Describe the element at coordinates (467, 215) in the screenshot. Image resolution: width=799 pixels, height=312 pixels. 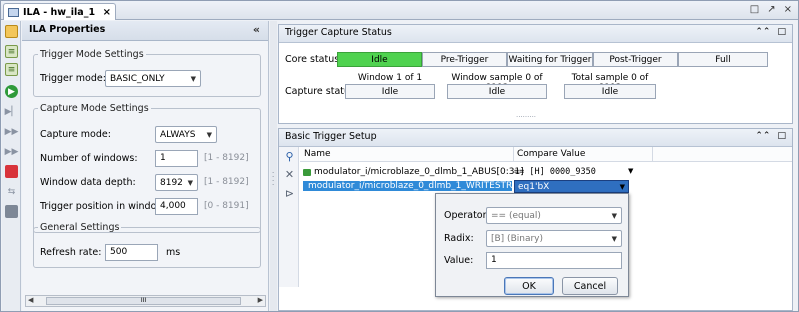
I see `operator-label: Operator:` at that location.